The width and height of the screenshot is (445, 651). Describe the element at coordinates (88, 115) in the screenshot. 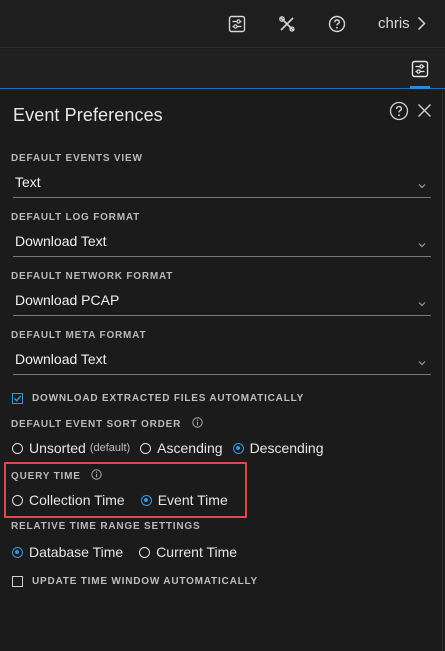

I see `panel-title: Event Preferences` at that location.